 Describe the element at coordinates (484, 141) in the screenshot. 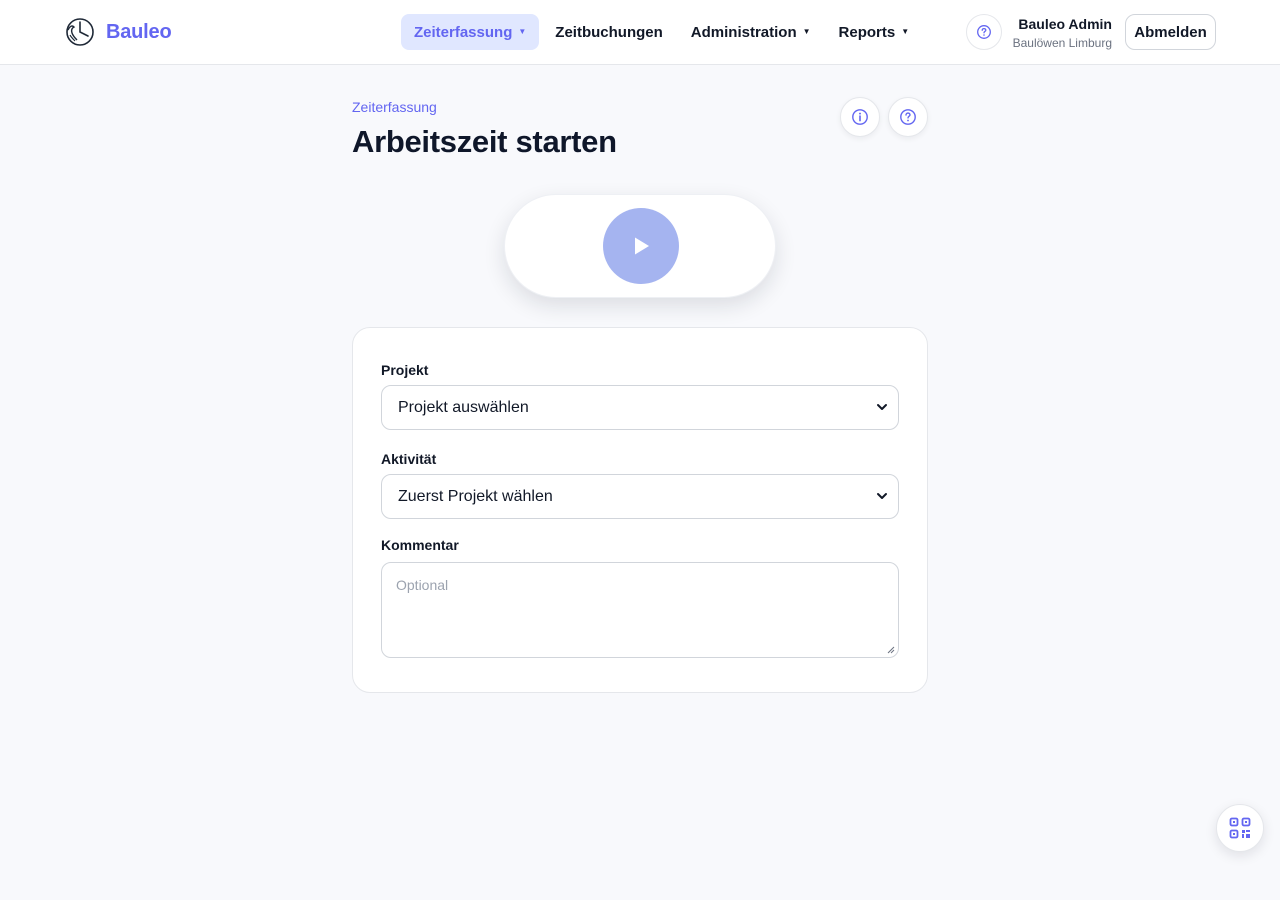

I see `page-title: Arbeitszeit starten` at that location.